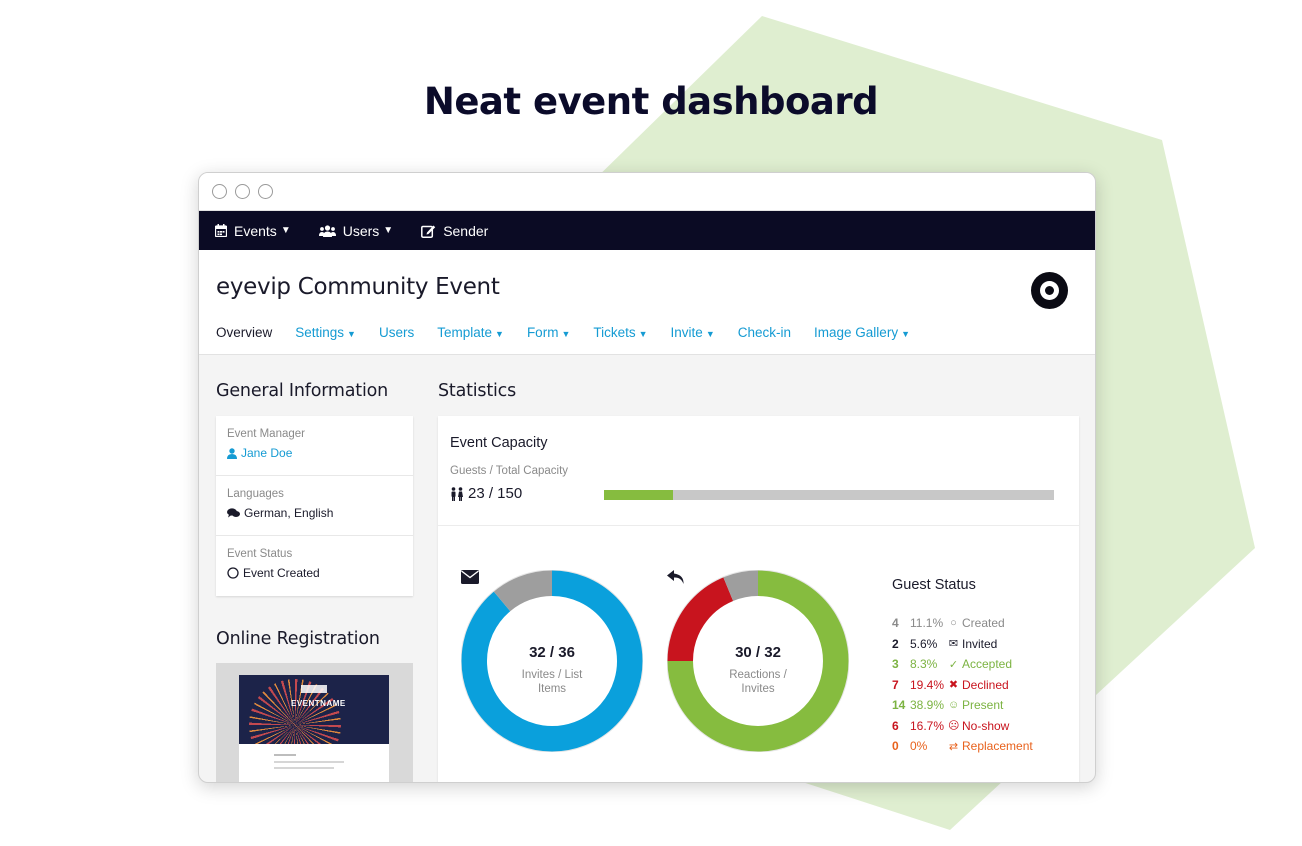 Image resolution: width=1302 pixels, height=846 pixels. I want to click on window-minimize-dot, so click(242, 191).